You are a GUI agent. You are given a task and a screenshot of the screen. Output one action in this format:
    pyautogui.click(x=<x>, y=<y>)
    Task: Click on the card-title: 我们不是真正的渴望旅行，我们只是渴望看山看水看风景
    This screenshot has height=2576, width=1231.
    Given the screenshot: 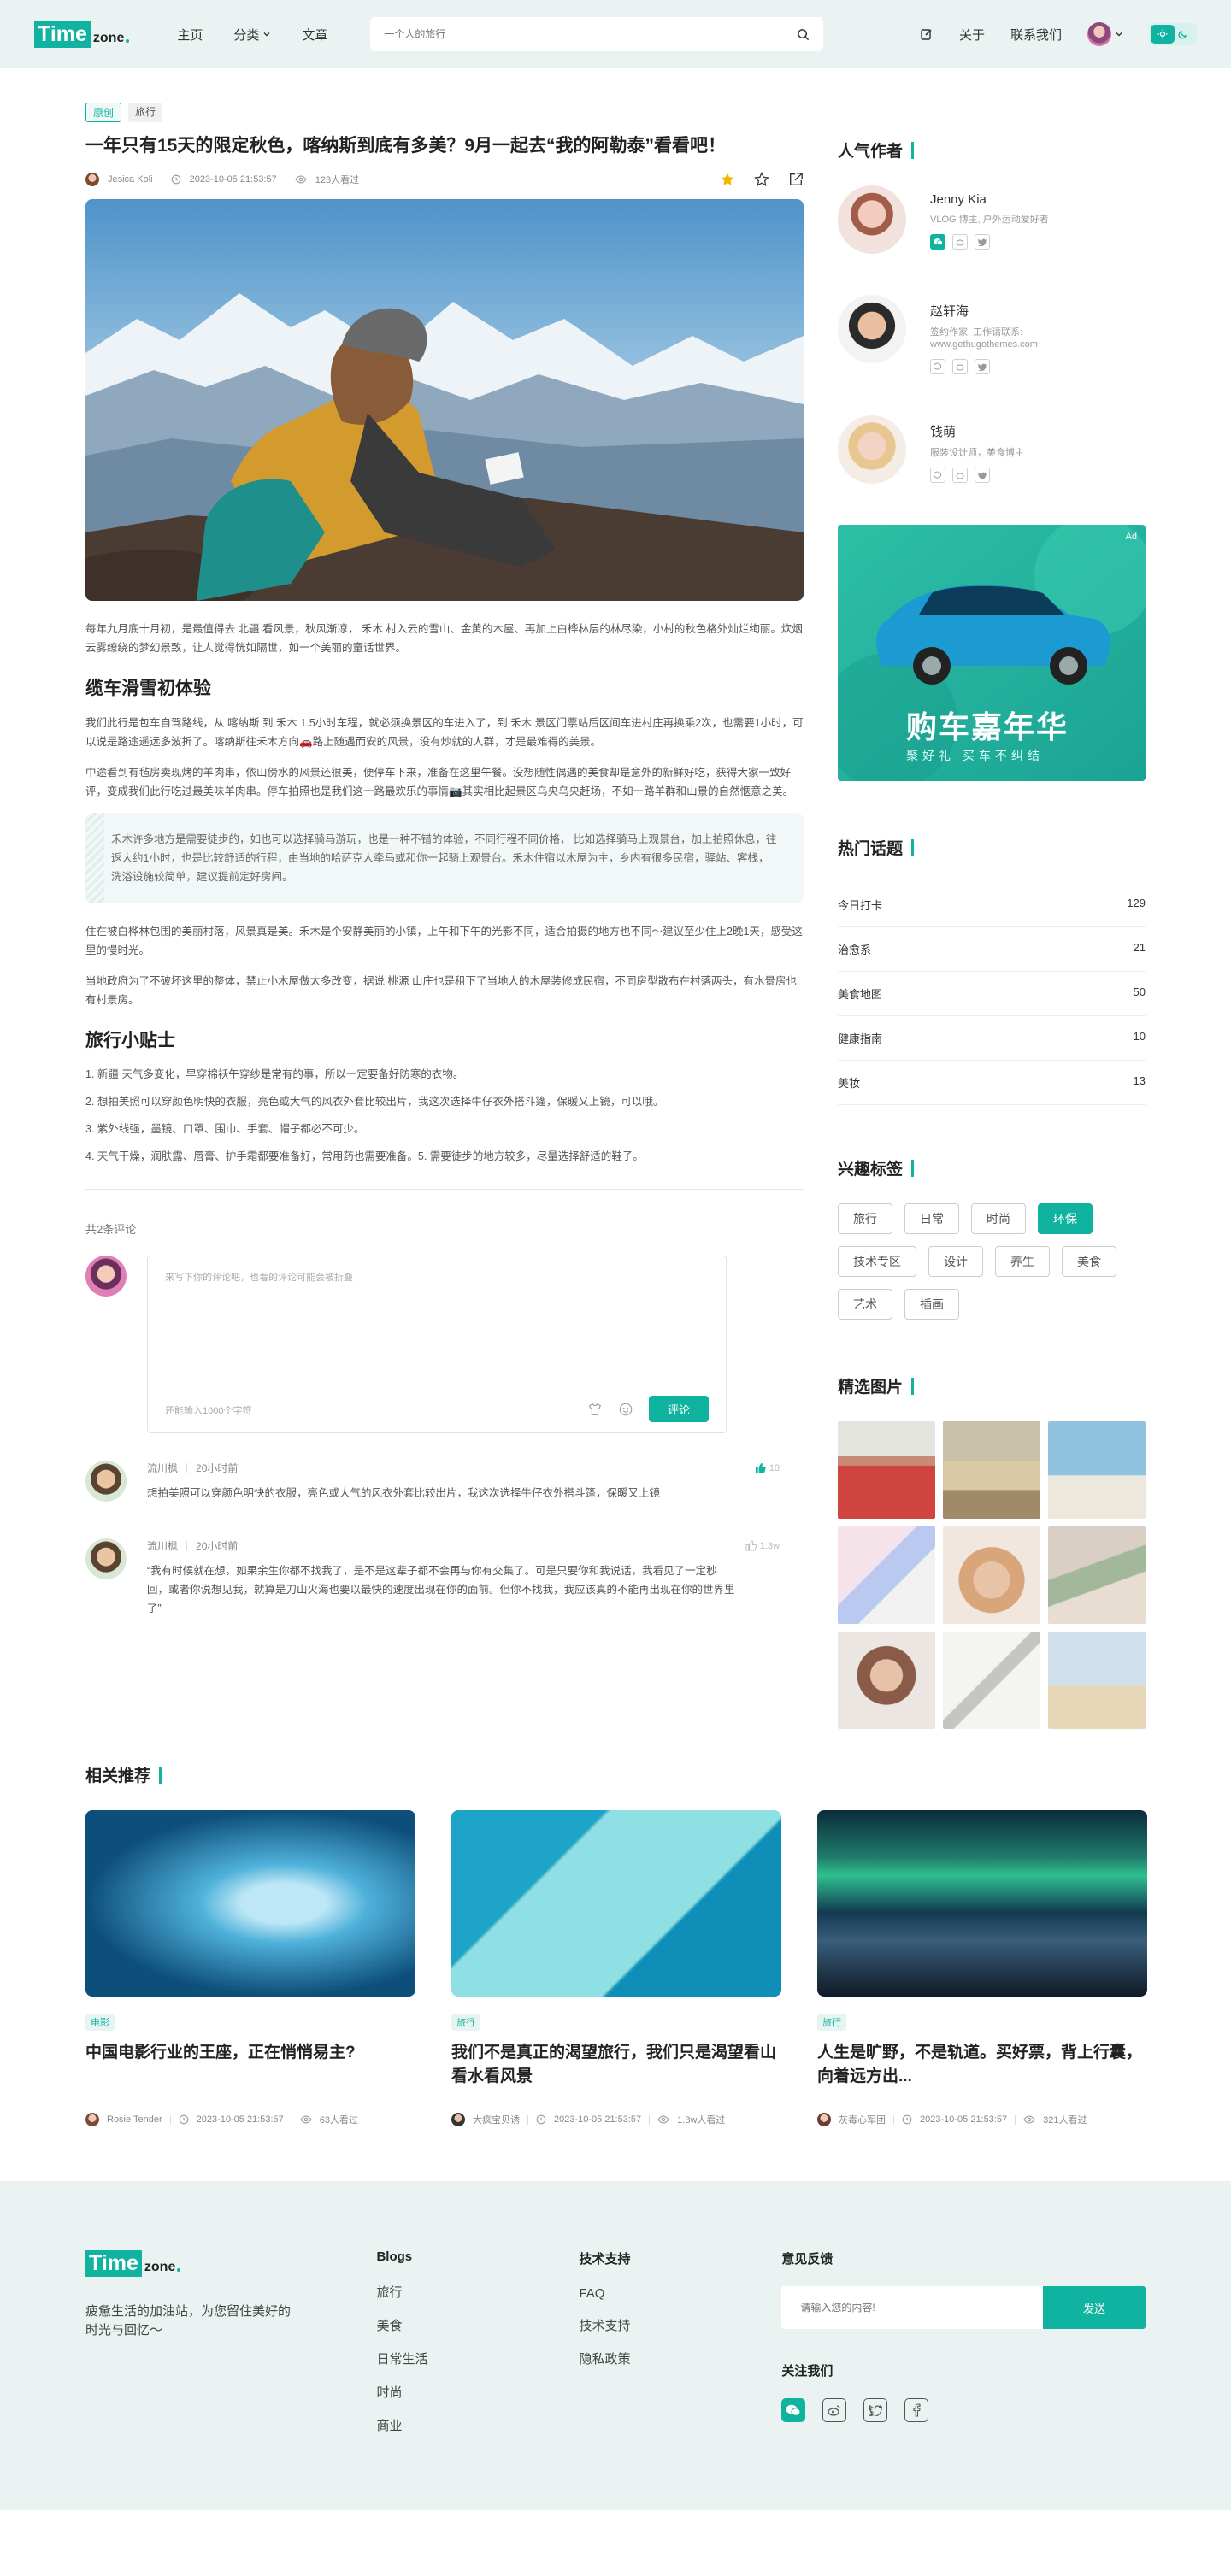 What is the action you would take?
    pyautogui.click(x=614, y=2064)
    